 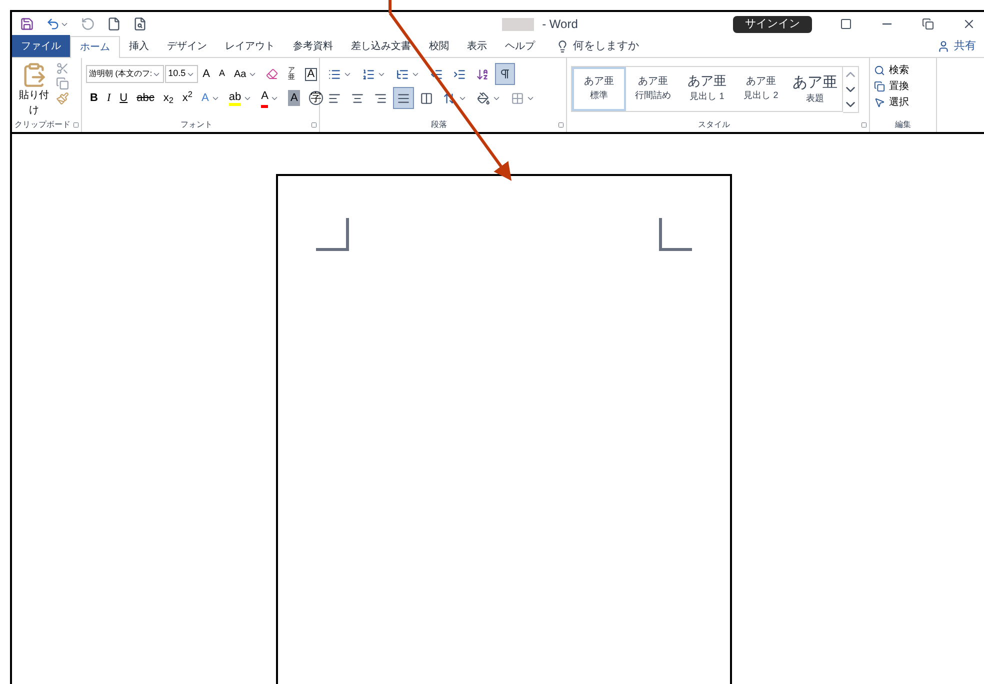 What do you see at coordinates (761, 89) in the screenshot?
I see `style-item: あア亜 見出し 2` at bounding box center [761, 89].